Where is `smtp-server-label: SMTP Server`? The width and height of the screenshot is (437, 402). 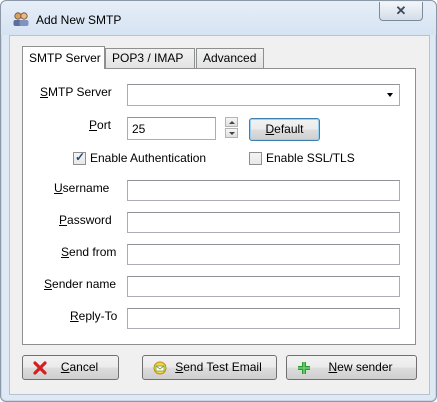
smtp-server-label: SMTP Server is located at coordinates (76, 92).